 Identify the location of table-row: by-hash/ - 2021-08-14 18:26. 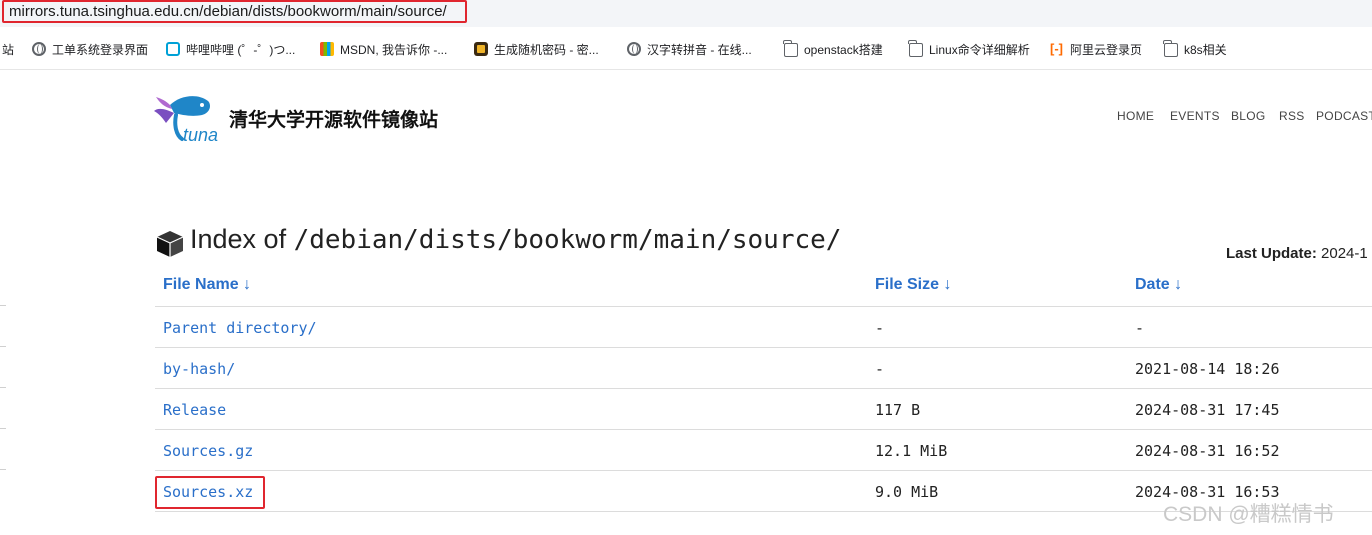
(763, 368).